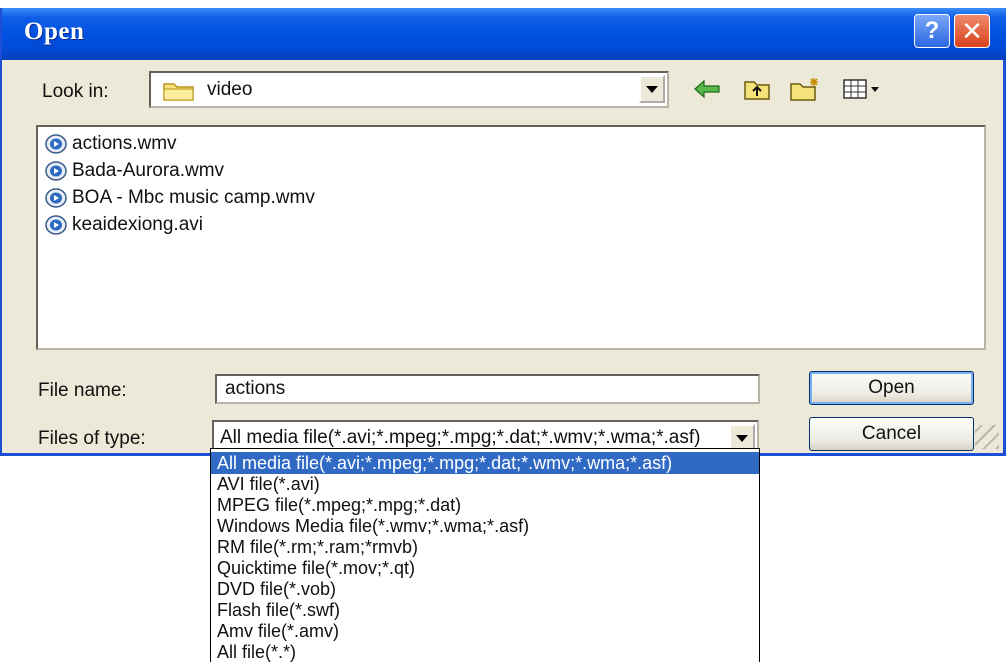 The height and width of the screenshot is (662, 1006). I want to click on view-menu-icon, so click(861, 89).